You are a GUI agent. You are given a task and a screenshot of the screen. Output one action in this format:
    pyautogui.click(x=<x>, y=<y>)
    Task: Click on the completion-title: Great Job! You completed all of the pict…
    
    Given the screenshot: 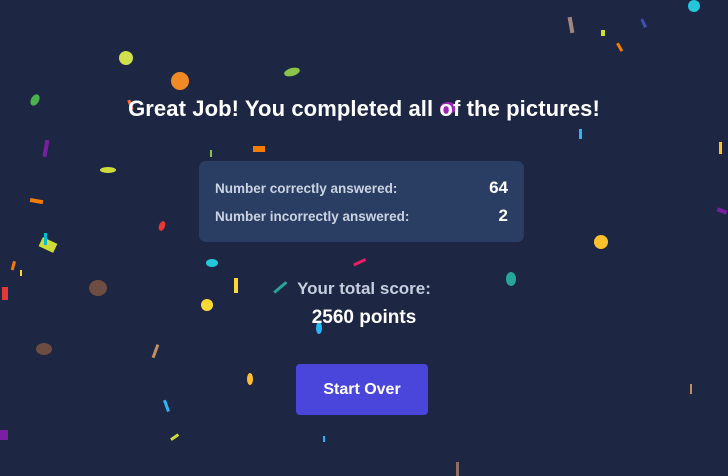 What is the action you would take?
    pyautogui.click(x=364, y=108)
    